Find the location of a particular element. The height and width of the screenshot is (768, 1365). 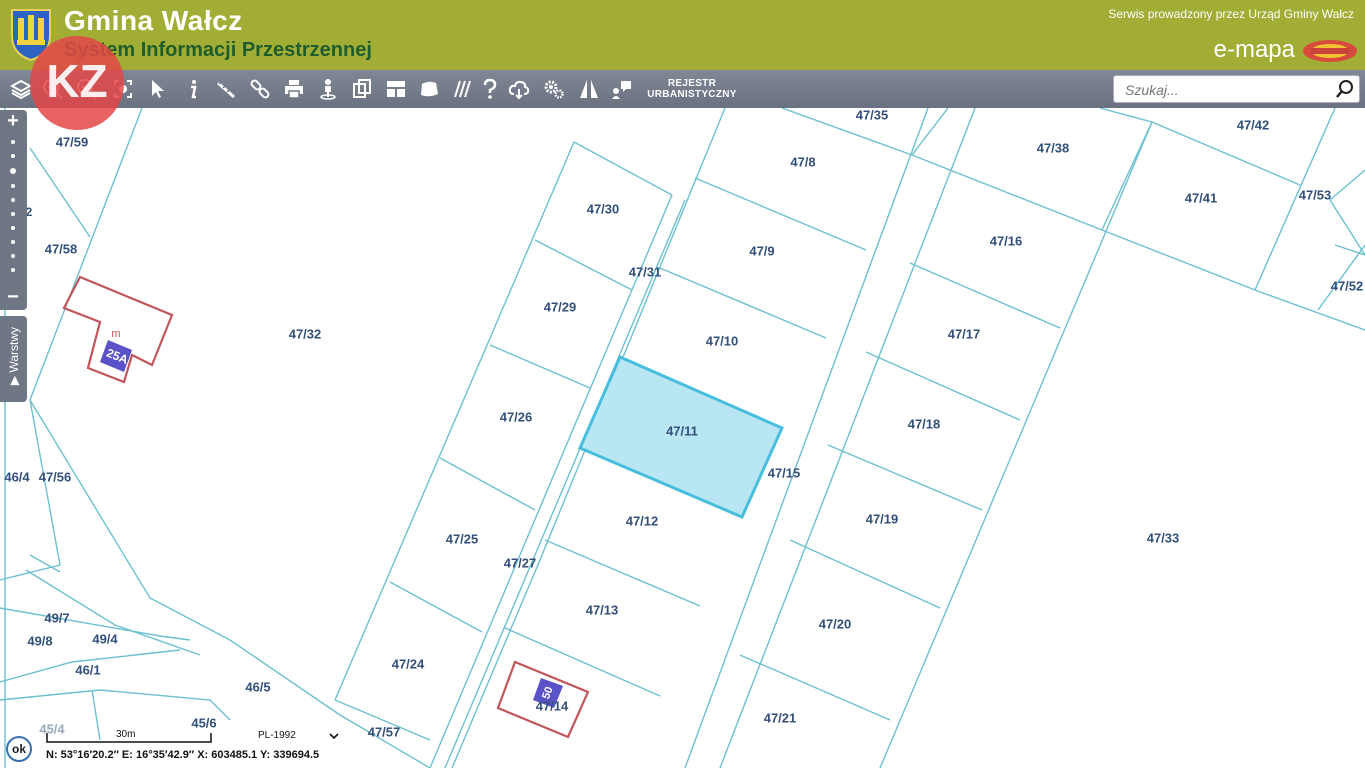

parcel-label: 47/32 is located at coordinates (305, 333).